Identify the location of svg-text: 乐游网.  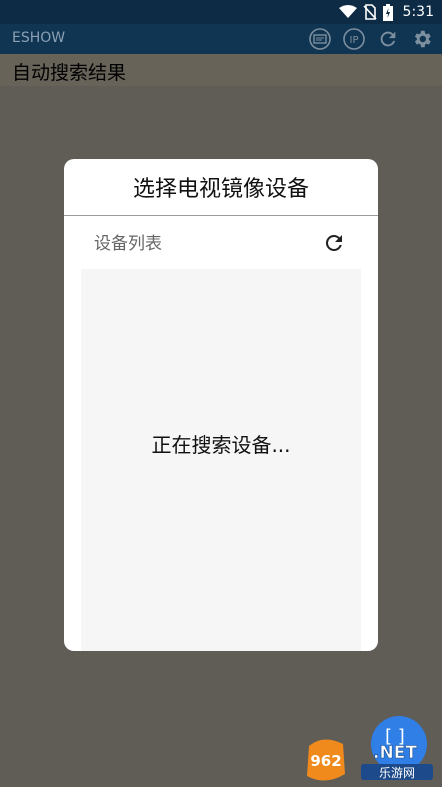
(397, 773).